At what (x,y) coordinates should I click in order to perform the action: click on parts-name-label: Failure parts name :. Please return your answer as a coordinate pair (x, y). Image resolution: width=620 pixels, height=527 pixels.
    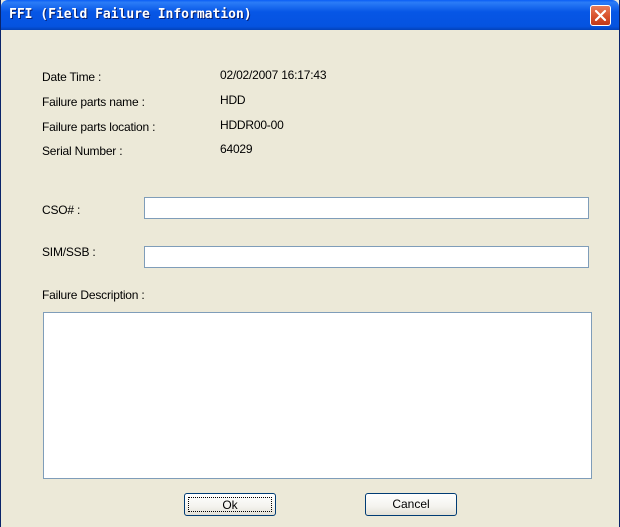
    Looking at the image, I should click on (93, 102).